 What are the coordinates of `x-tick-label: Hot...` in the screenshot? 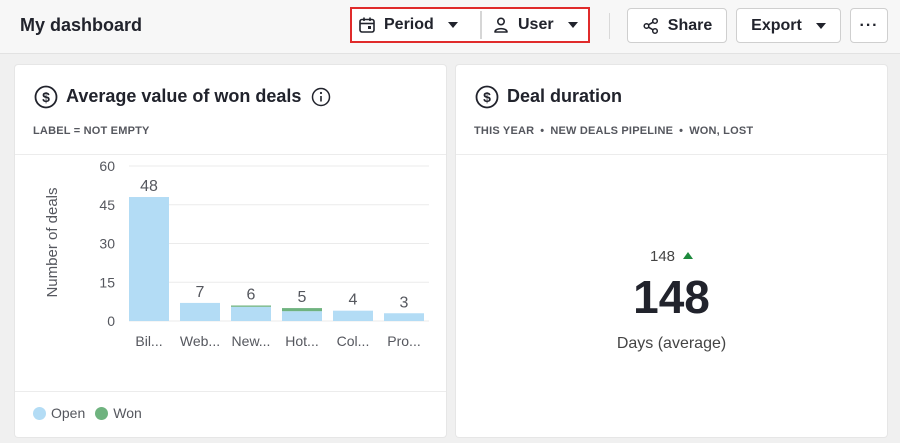 It's located at (301, 341).